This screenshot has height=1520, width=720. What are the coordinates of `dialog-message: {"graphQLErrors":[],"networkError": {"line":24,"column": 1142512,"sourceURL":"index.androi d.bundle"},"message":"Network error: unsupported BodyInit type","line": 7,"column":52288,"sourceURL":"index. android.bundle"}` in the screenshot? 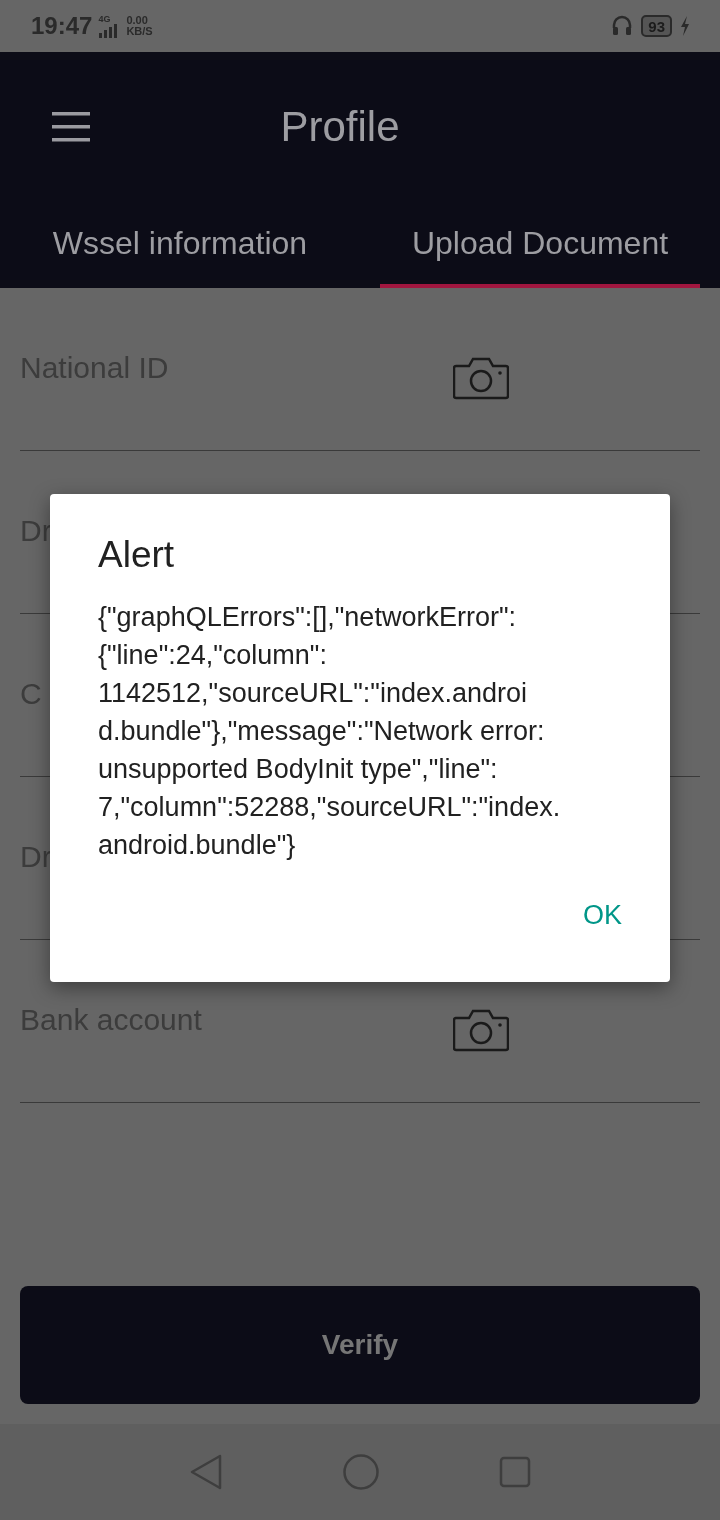 It's located at (330, 731).